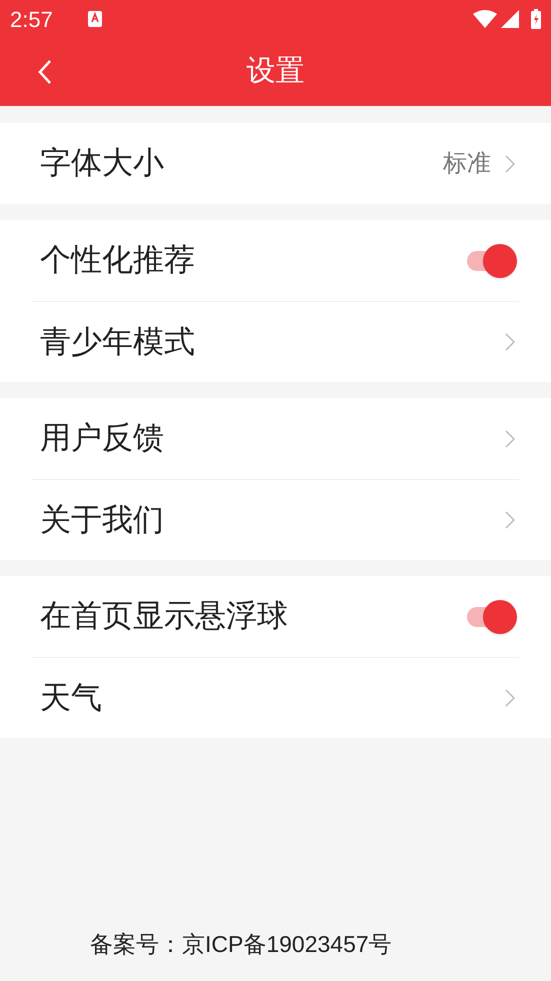 The width and height of the screenshot is (551, 981). Describe the element at coordinates (241, 163) in the screenshot. I see `setting-label: 字体大小` at that location.